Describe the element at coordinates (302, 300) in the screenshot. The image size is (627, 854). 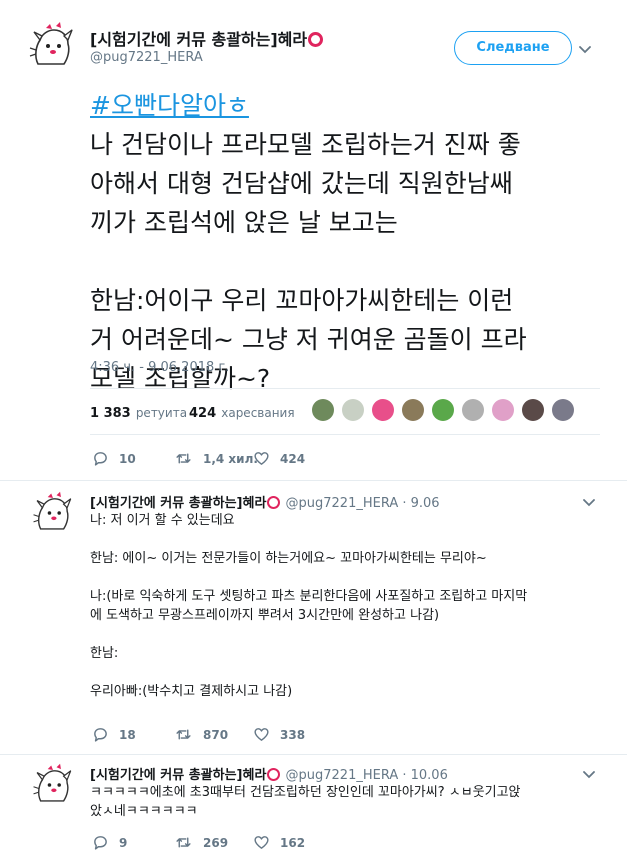
I see `tweet-line: 한남:어이구 우리 꼬마아가씨한테는 이런` at that location.